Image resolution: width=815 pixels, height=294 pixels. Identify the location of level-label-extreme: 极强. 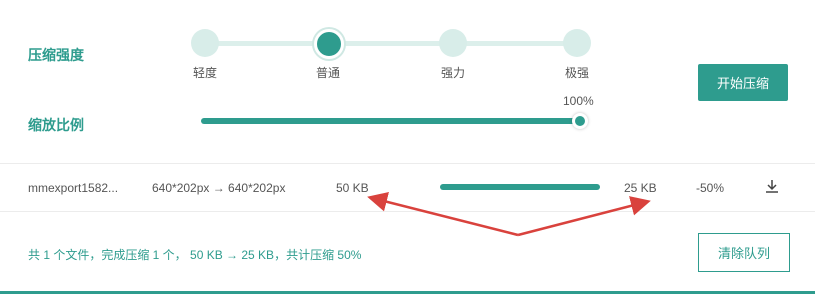
(577, 72).